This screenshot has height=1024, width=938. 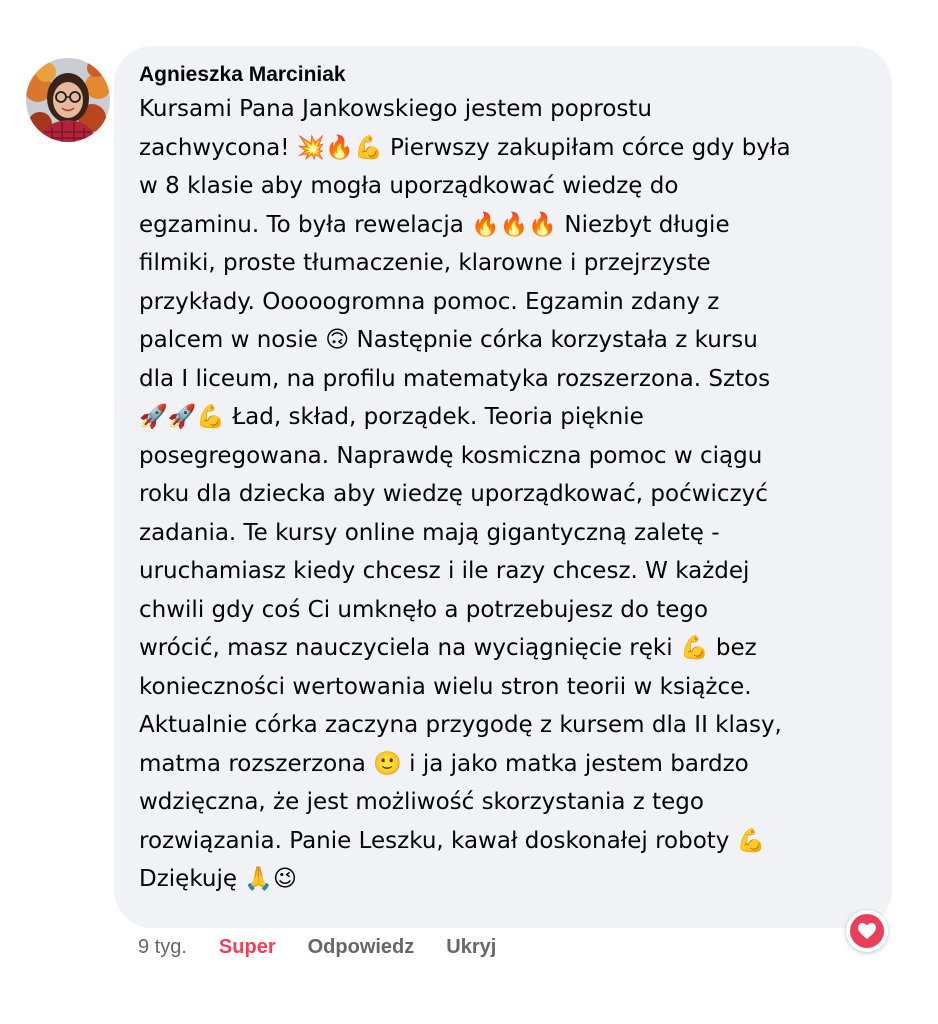 I want to click on comment-actions: 9 tyg. Super Odpowiedz Ukryj, so click(x=333, y=947).